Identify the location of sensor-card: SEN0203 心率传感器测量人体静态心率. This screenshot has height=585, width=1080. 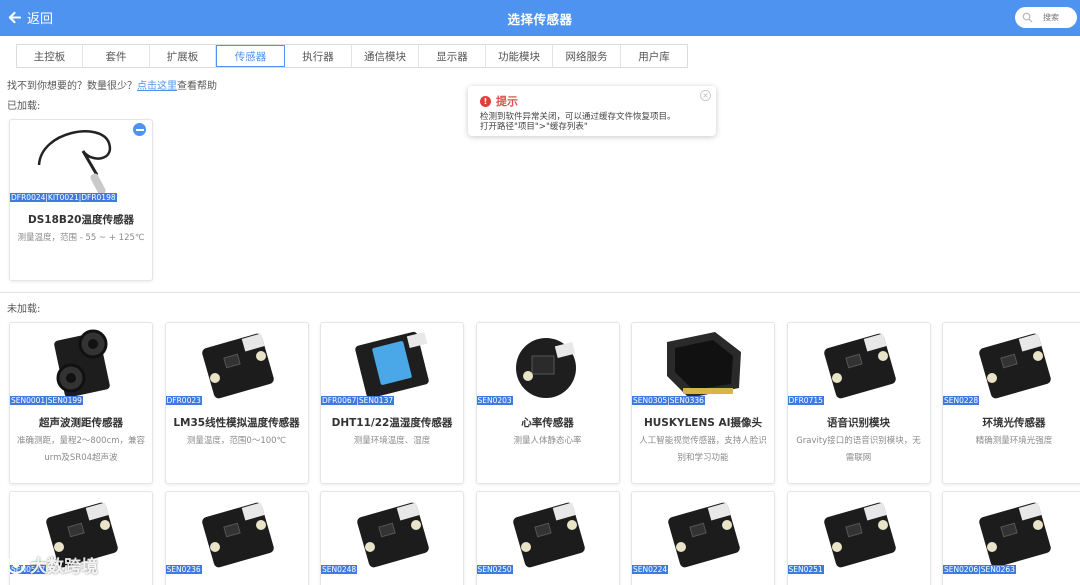
(547, 403).